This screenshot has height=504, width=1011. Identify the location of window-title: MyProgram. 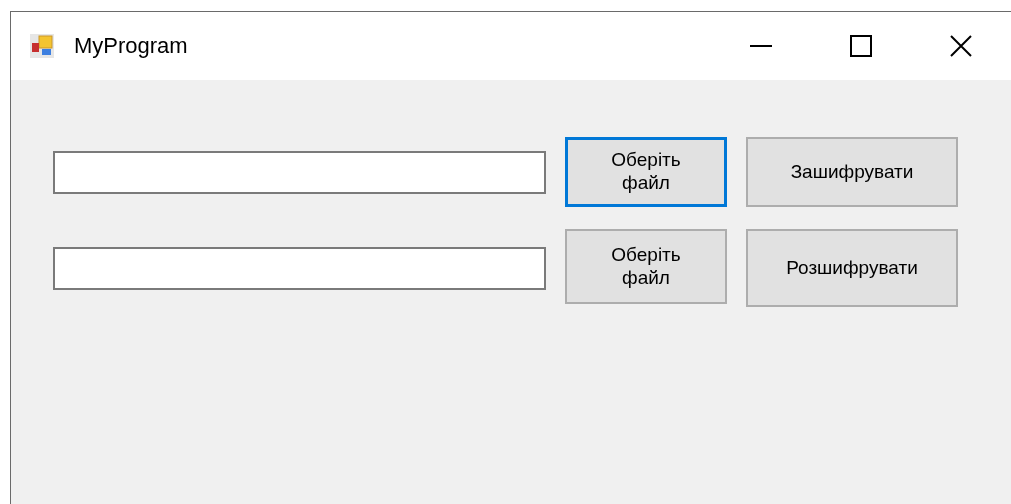
(131, 46).